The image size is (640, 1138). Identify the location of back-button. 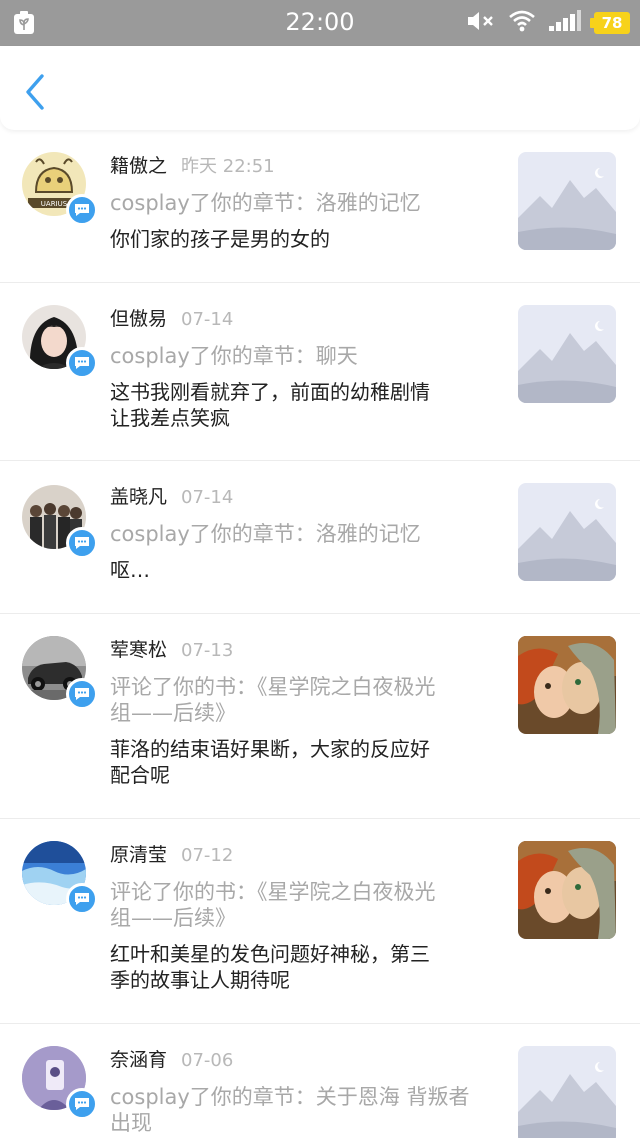
(36, 88).